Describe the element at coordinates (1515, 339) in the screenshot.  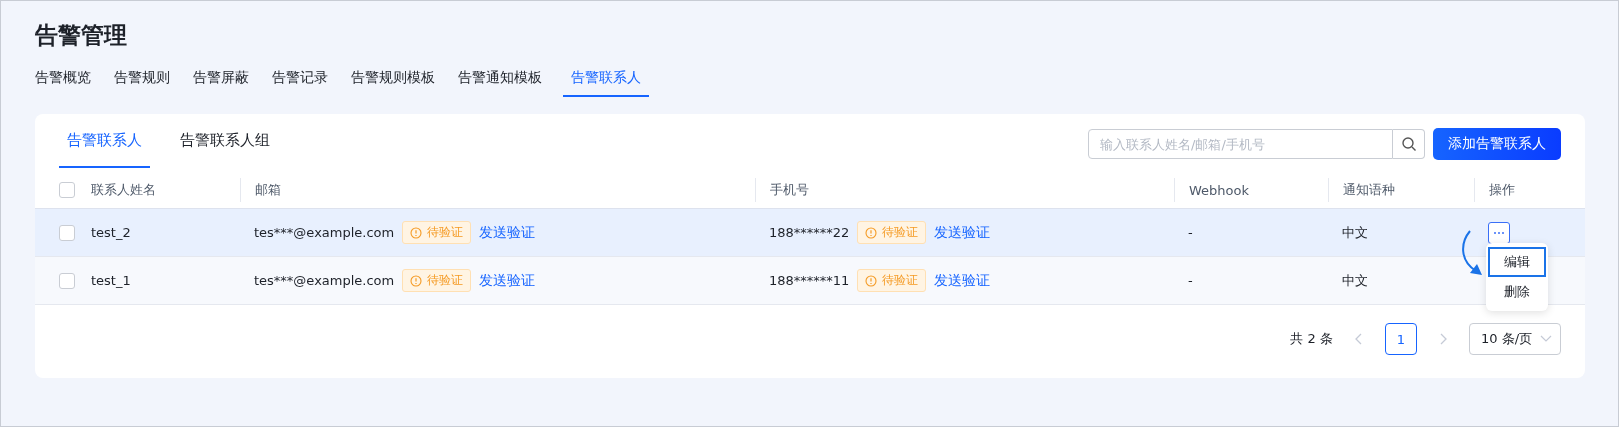
I see `page-size-select: 10 条/页` at that location.